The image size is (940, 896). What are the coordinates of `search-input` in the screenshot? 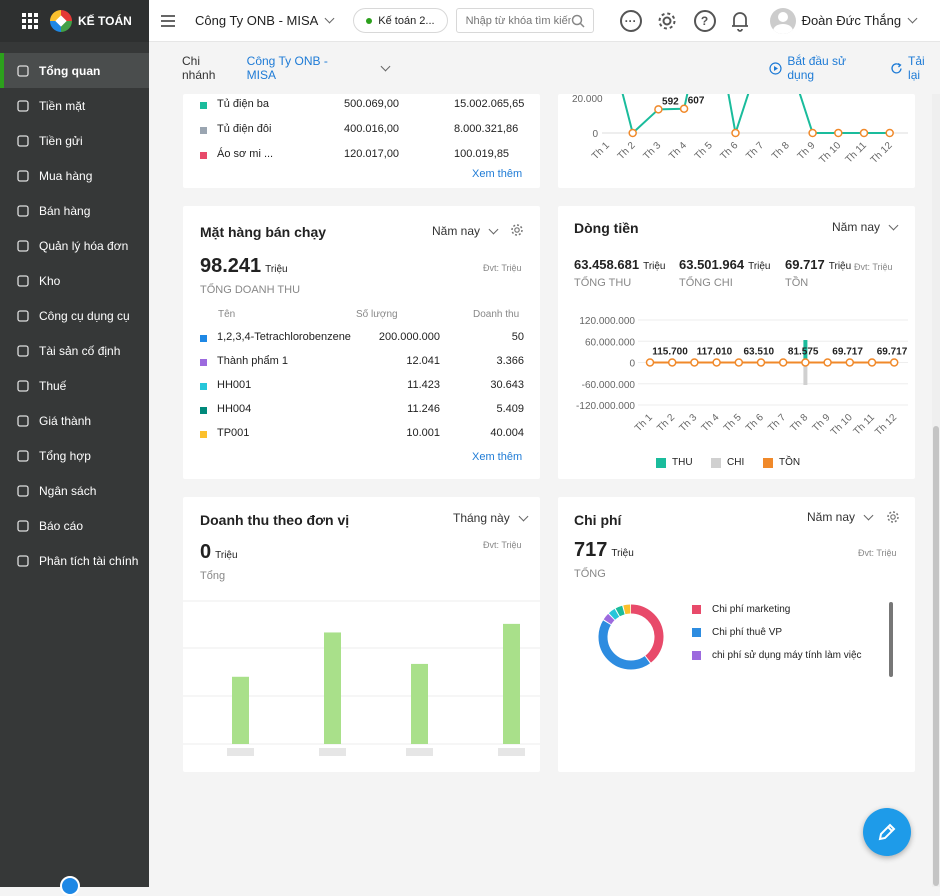 It's located at (518, 21).